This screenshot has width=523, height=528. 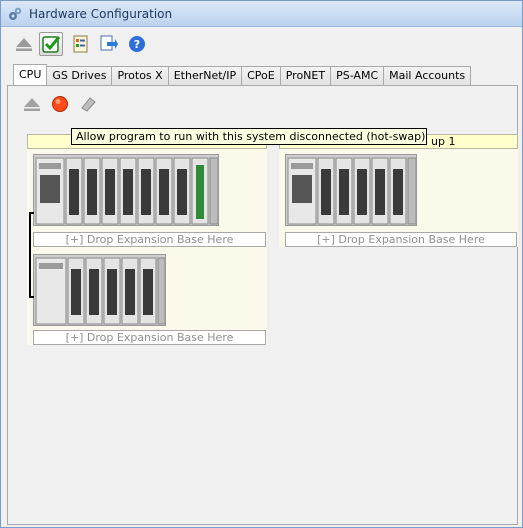 I want to click on tab-ps-amc: PS-AMC, so click(x=358, y=76).